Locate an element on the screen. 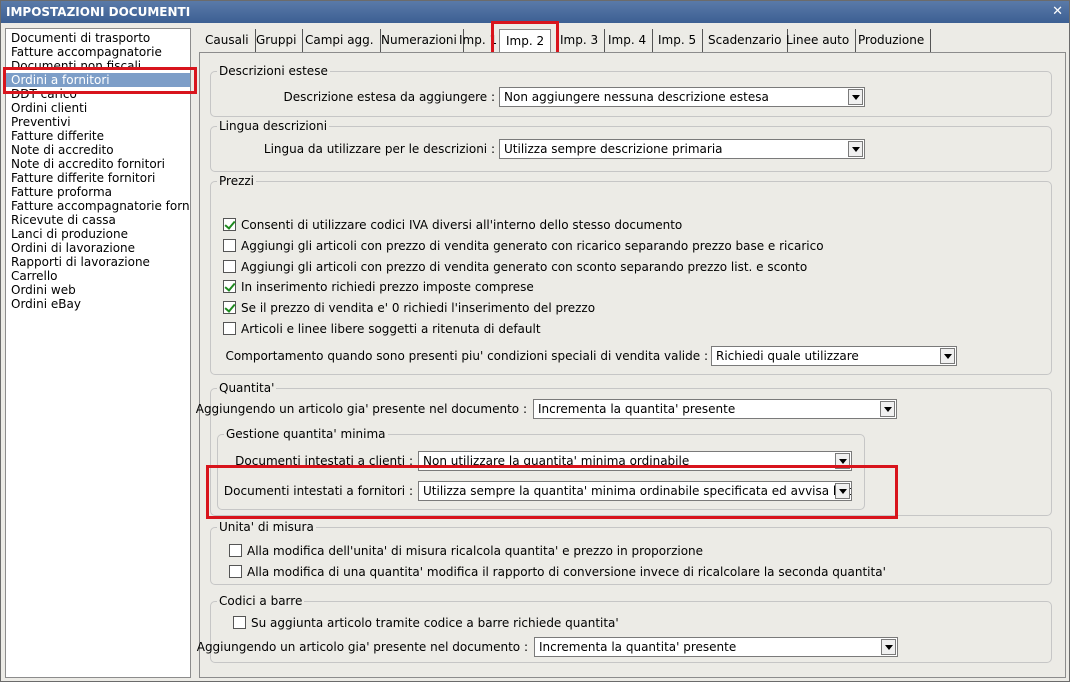  tab-imp-3: Imp. 3 is located at coordinates (580, 40).